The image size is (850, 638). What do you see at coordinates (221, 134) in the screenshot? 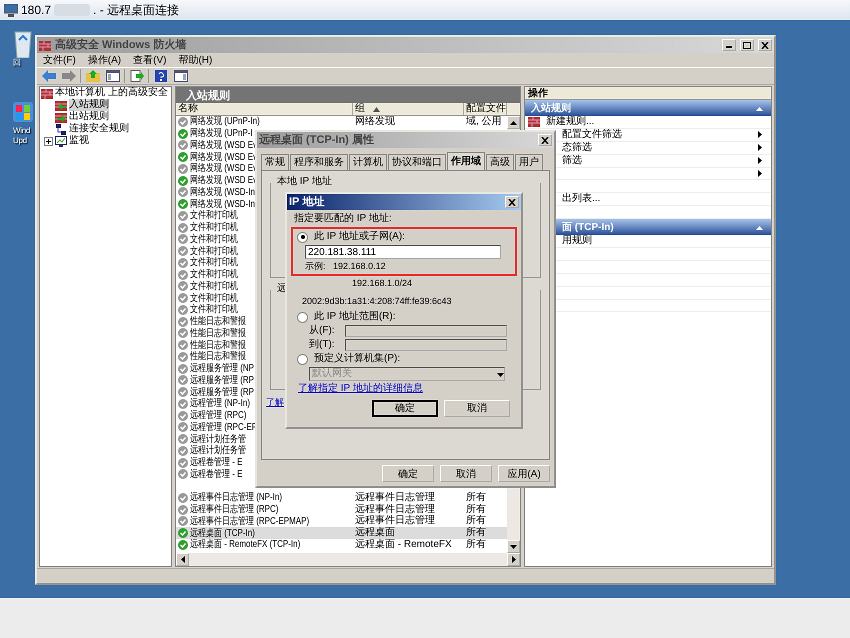
I see `rule-name: 网络发现 (UPnP-I` at bounding box center [221, 134].